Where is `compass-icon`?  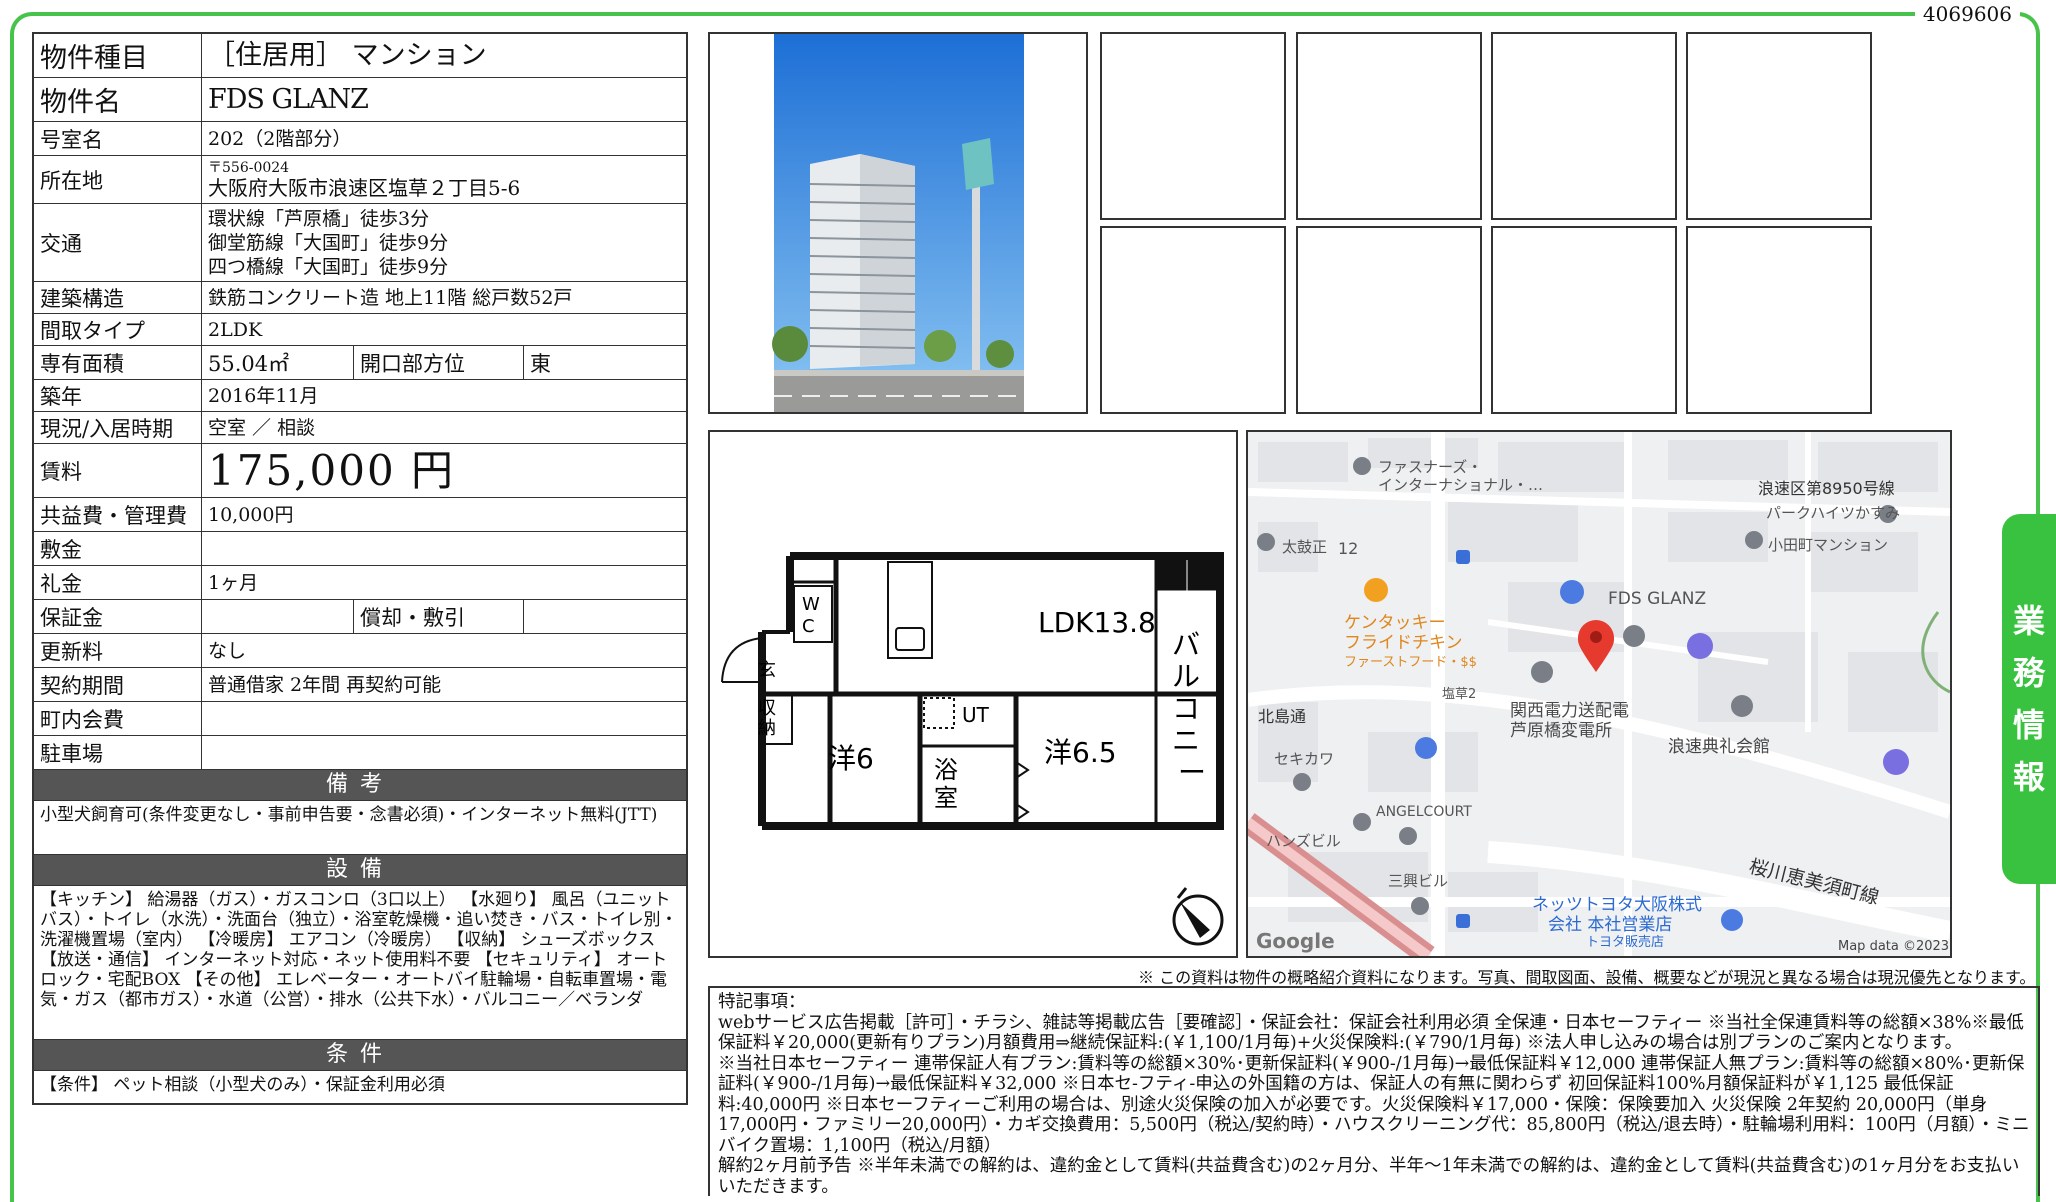
compass-icon is located at coordinates (1198, 916).